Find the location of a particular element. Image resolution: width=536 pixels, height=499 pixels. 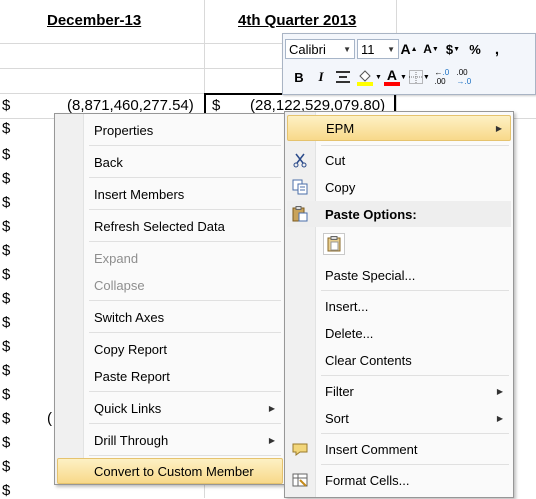

italic-button: I is located at coordinates (321, 77).